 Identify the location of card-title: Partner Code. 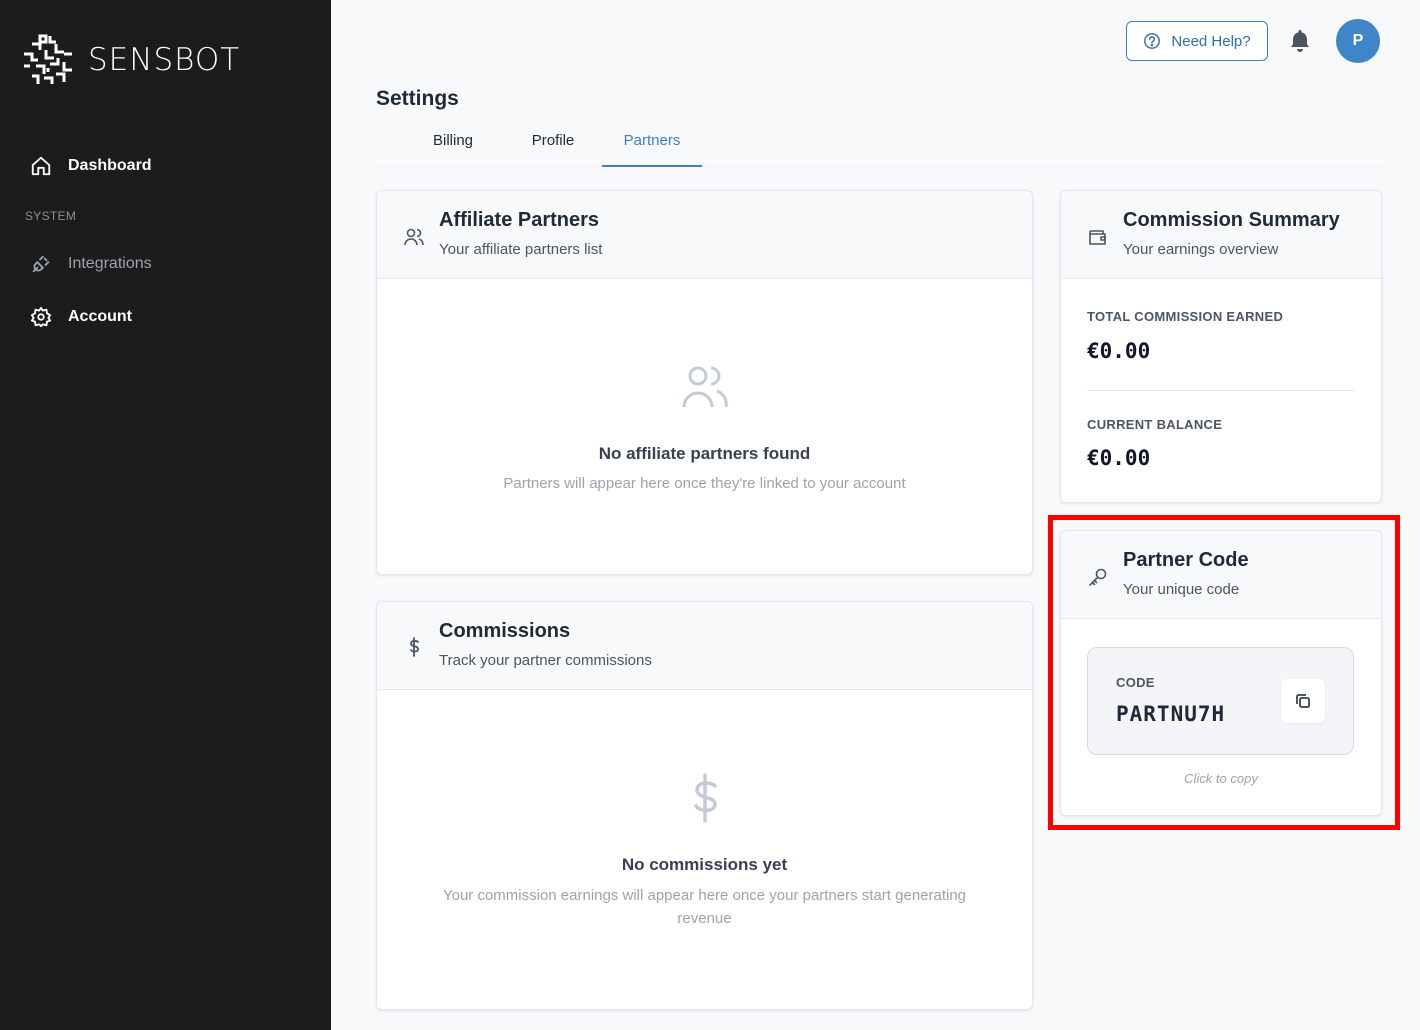
(1186, 560).